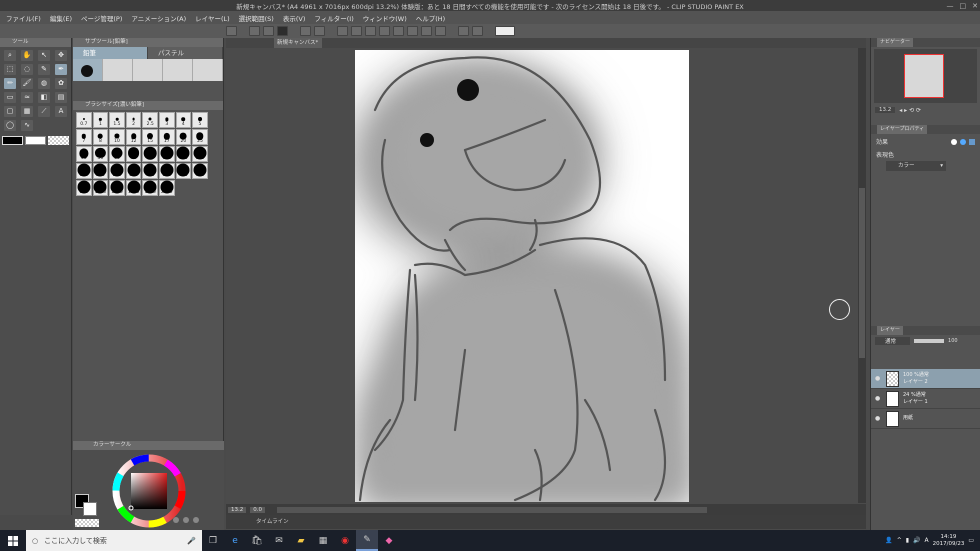 The height and width of the screenshot is (551, 980). I want to click on open-file-icon, so click(268, 31).